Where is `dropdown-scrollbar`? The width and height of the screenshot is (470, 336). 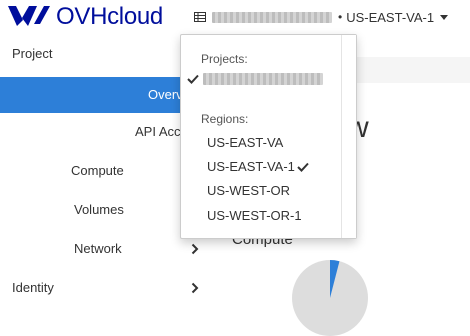
dropdown-scrollbar is located at coordinates (348, 136).